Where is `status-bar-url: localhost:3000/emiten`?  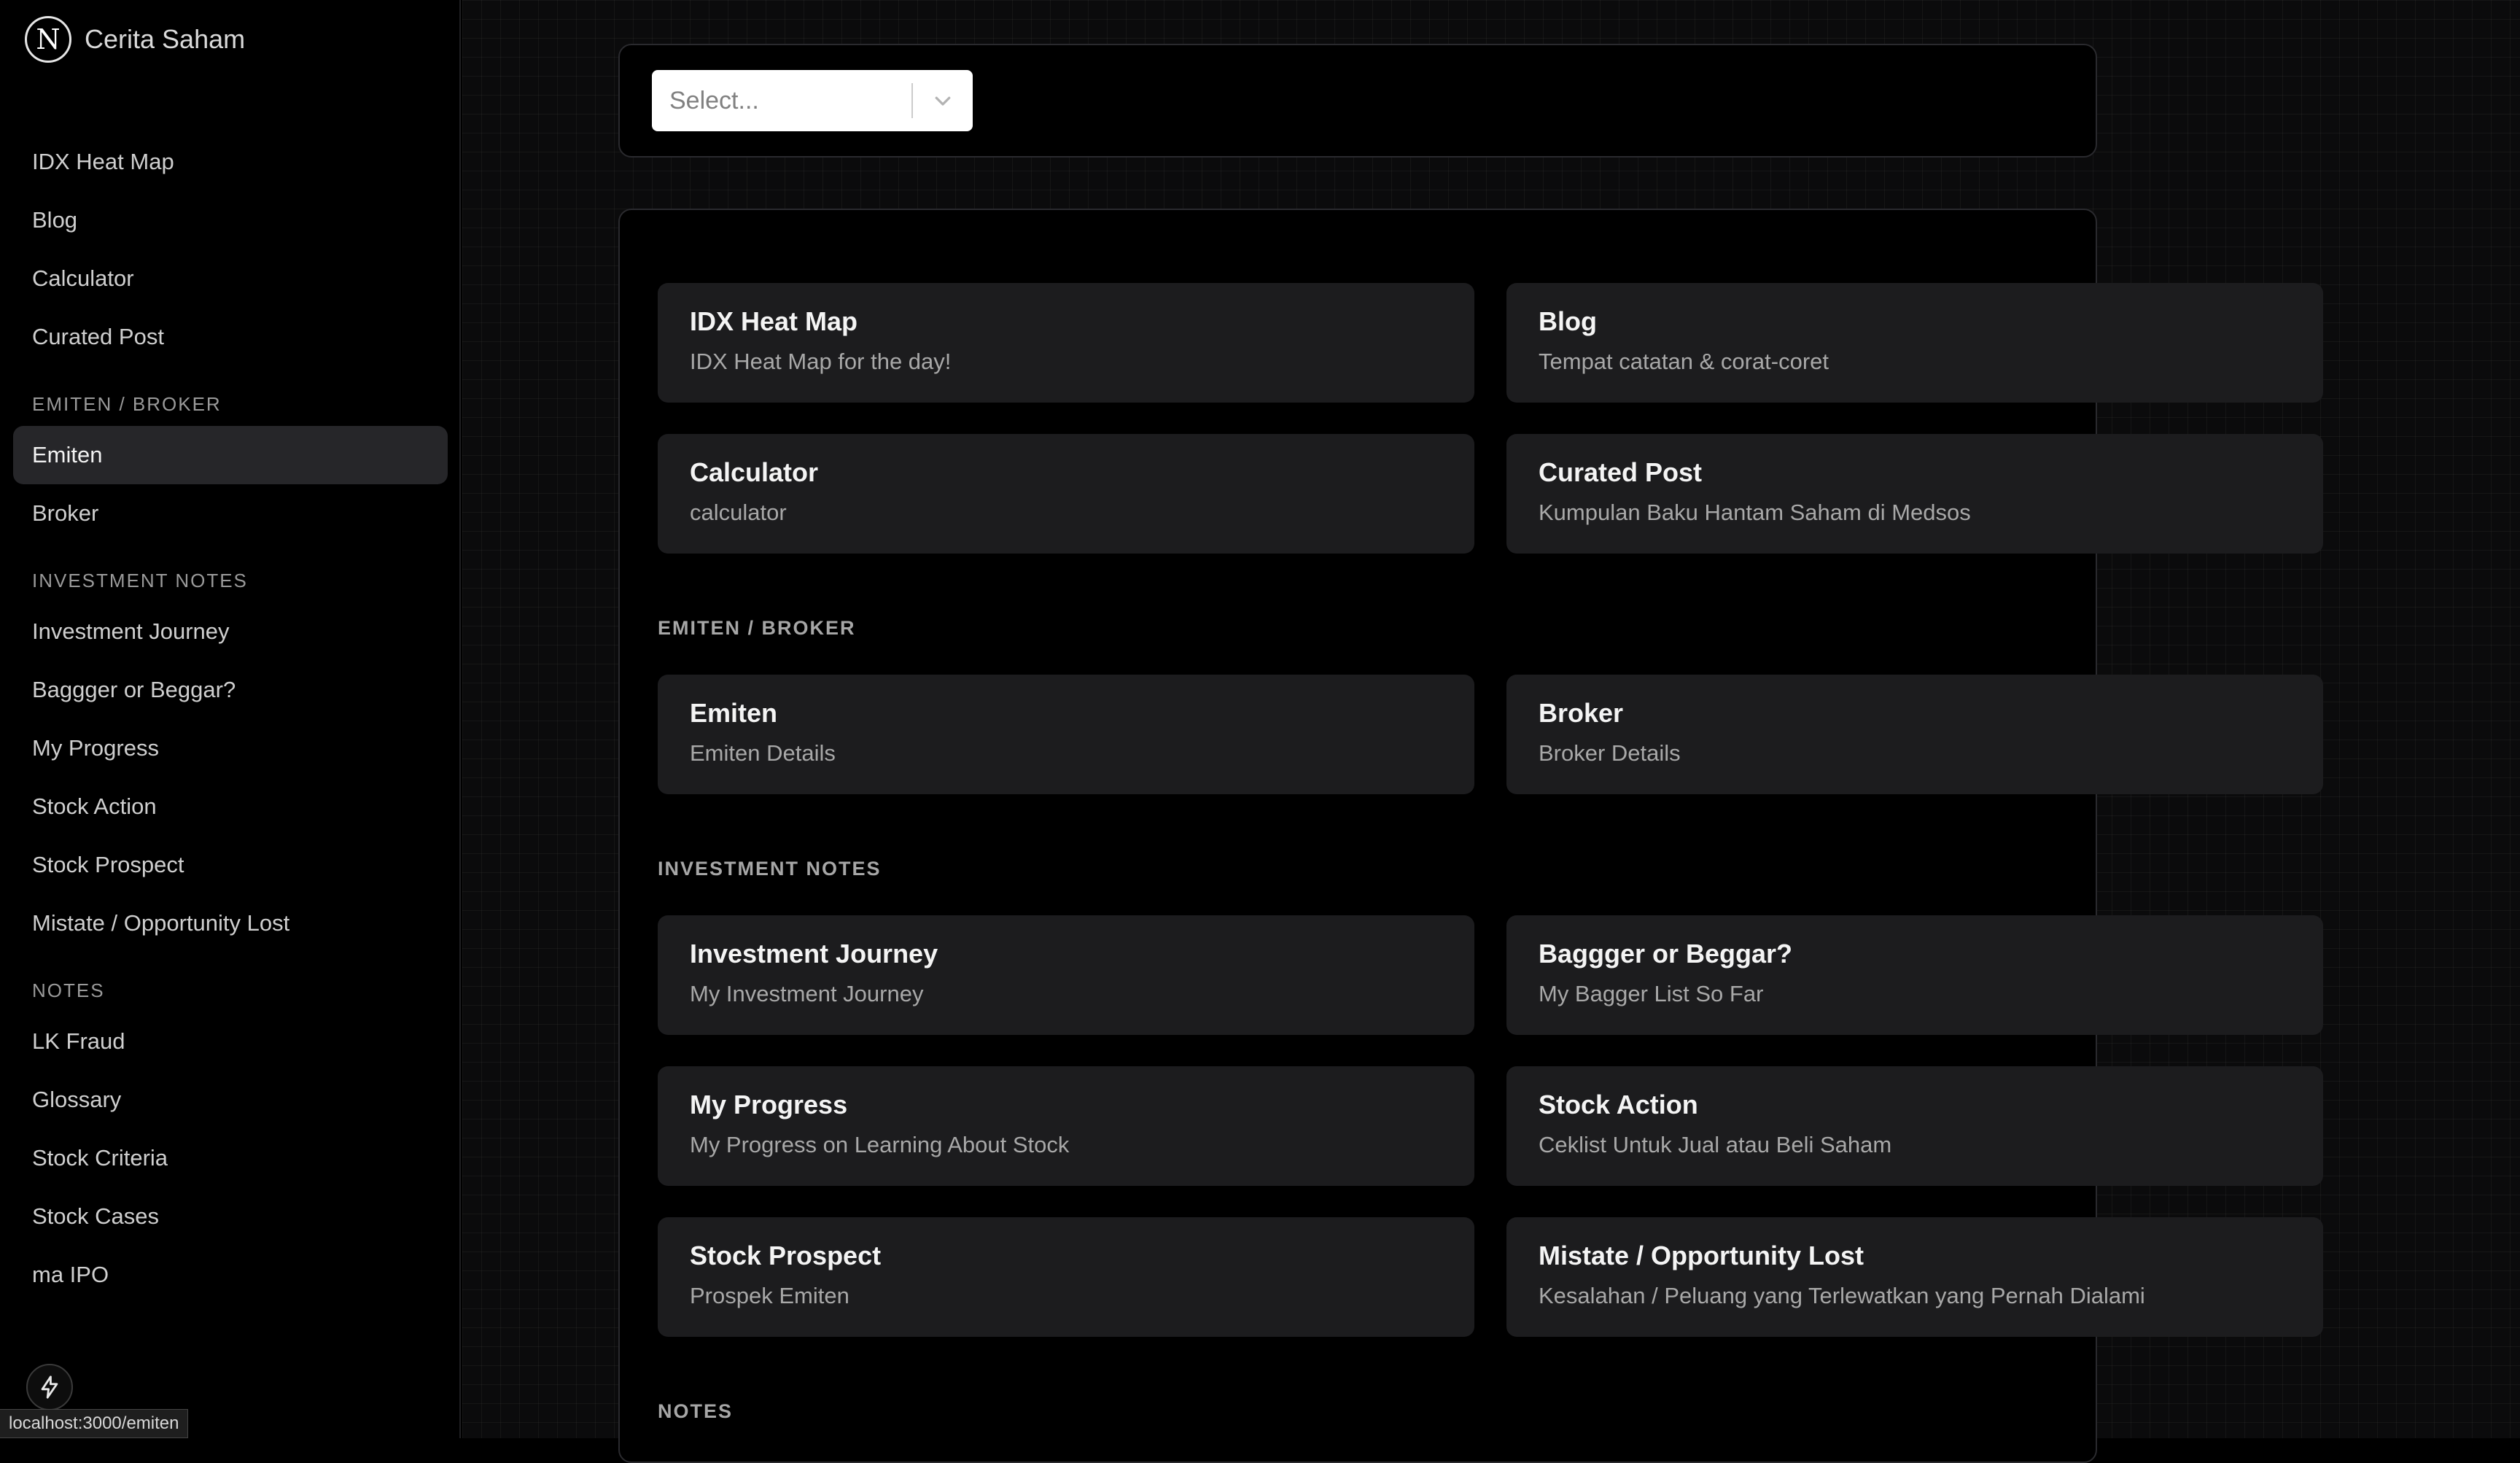 status-bar-url: localhost:3000/emiten is located at coordinates (94, 1423).